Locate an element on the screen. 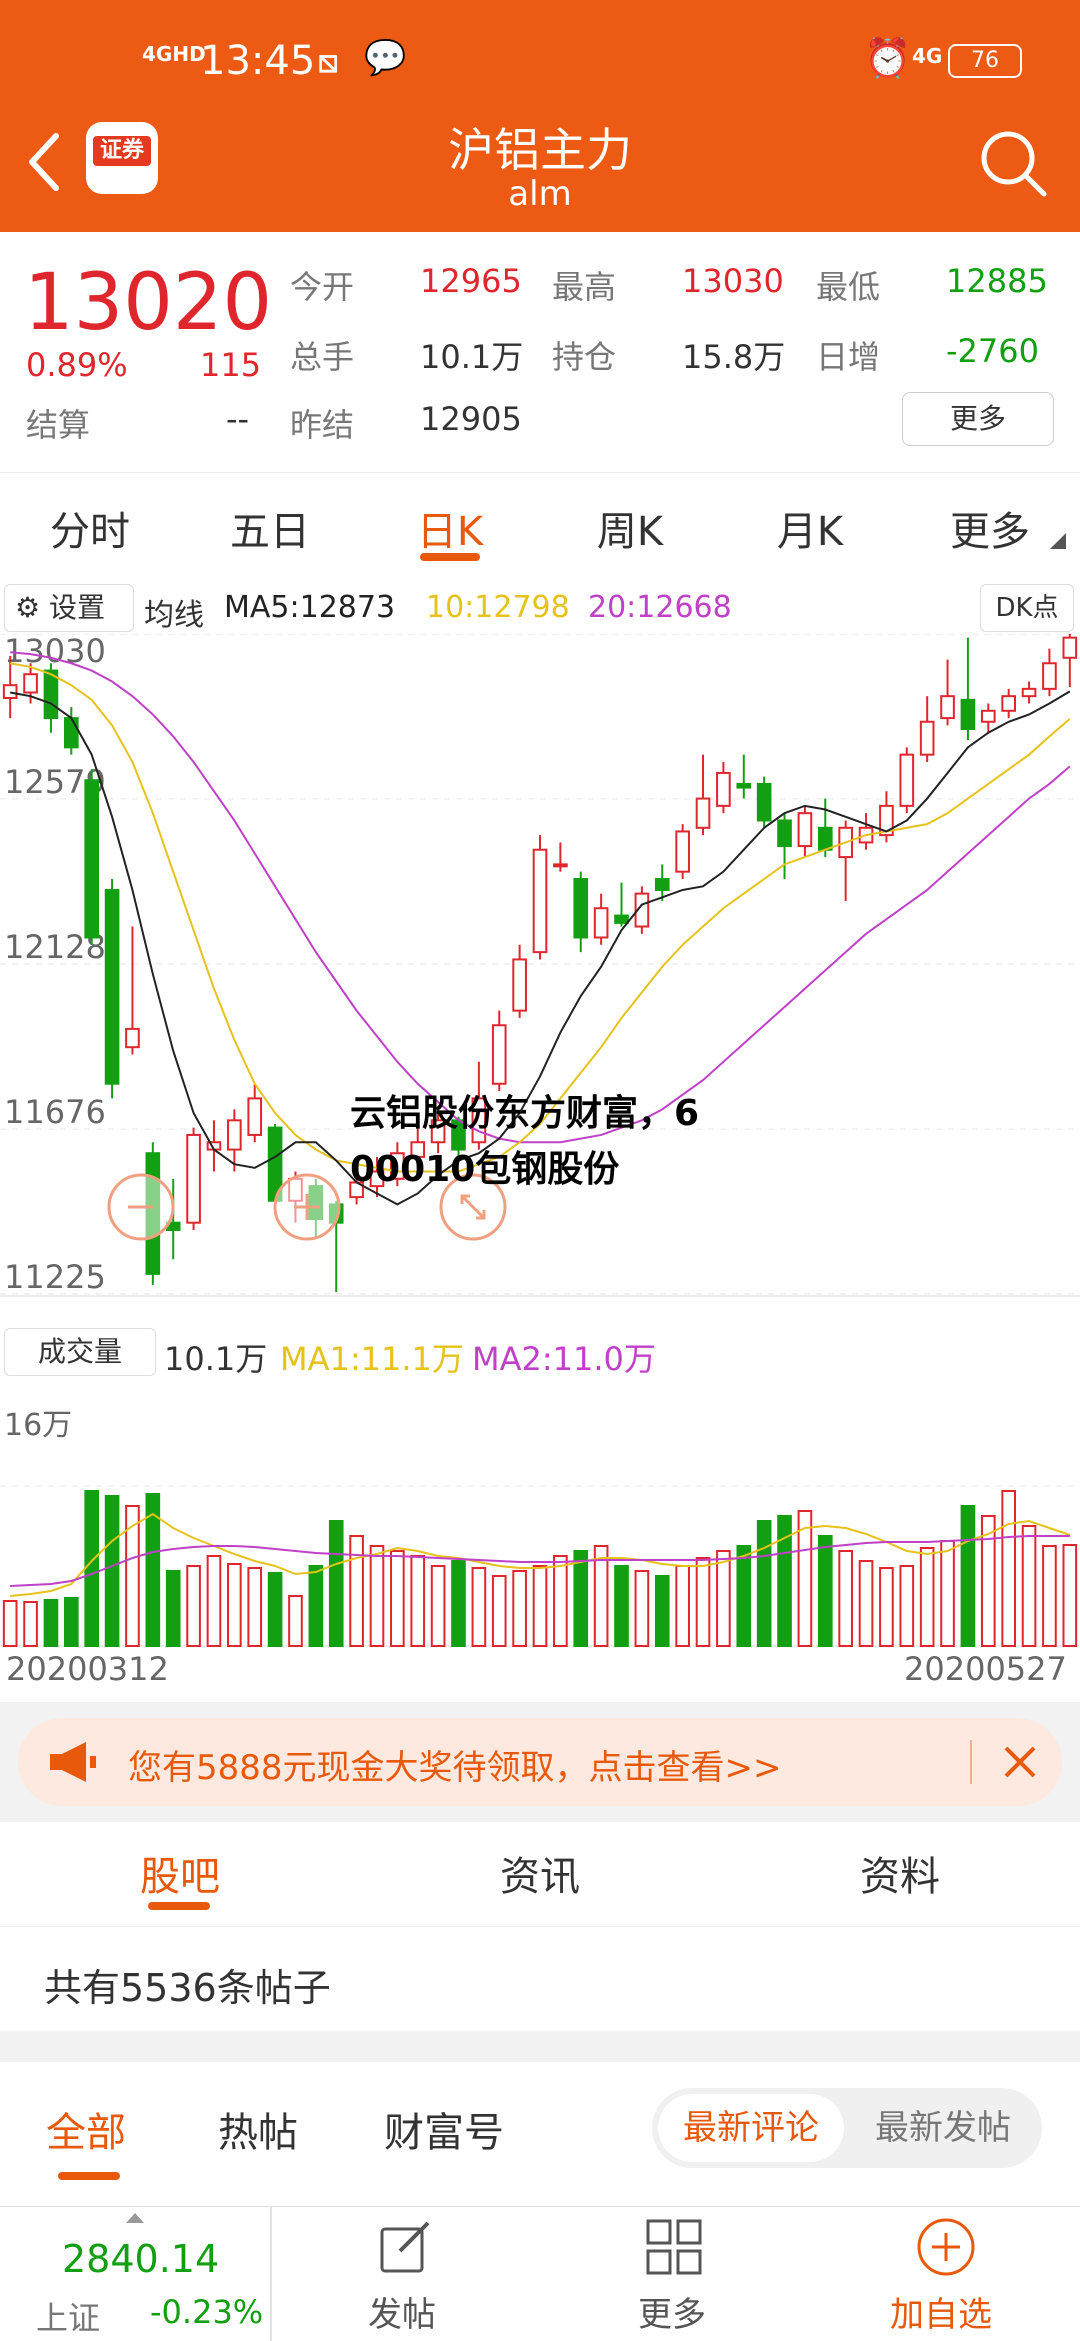 This screenshot has height=2341, width=1080. zoom-in-icon is located at coordinates (307, 1207).